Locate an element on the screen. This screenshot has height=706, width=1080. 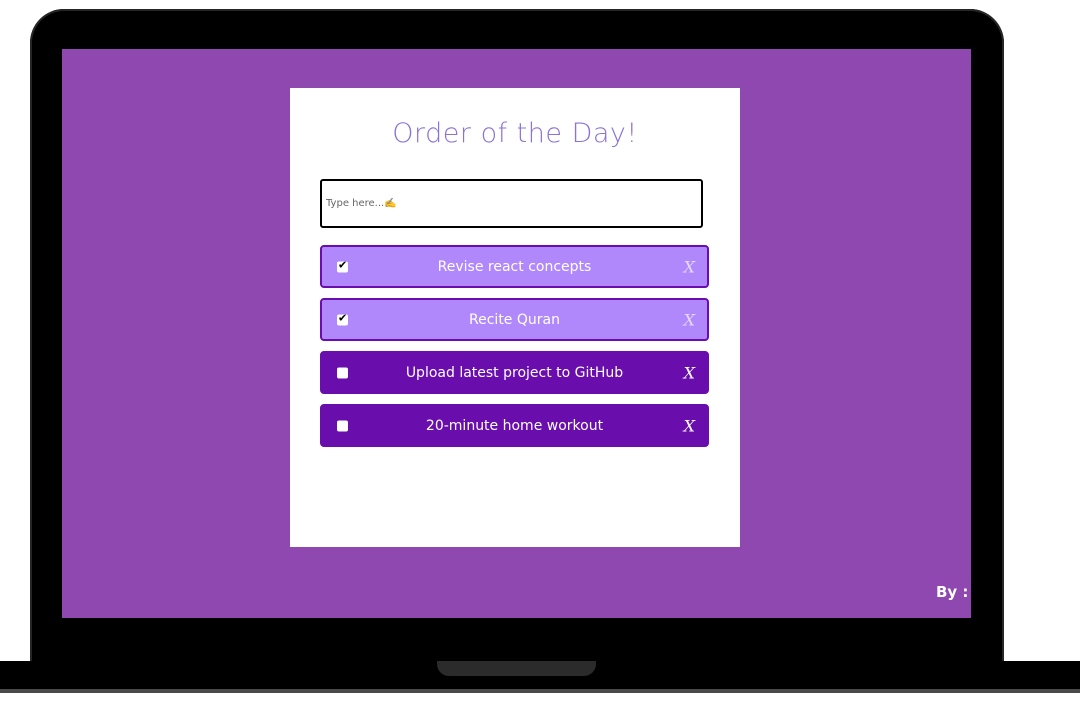
todo-label: Recite Quran is located at coordinates (514, 319).